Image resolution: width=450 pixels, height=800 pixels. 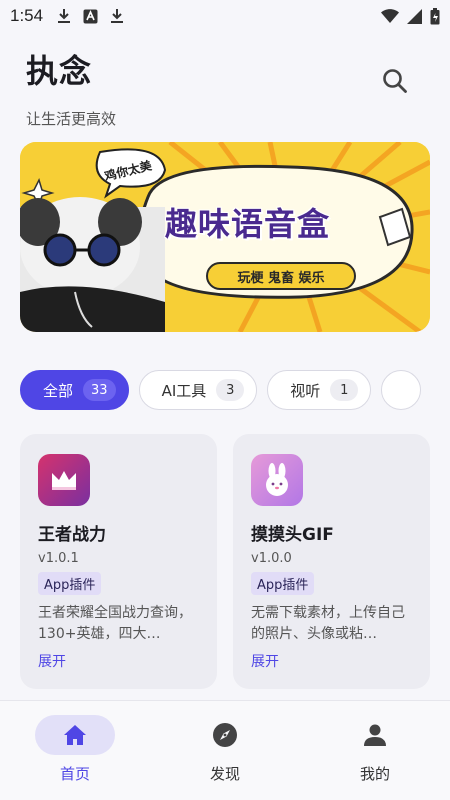 I want to click on notification-icons, so click(x=90, y=16).